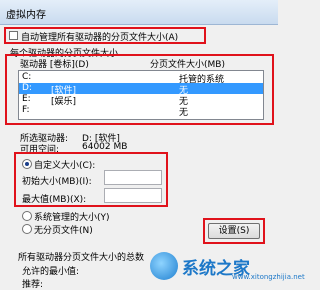 The height and width of the screenshot is (290, 320). I want to click on title-bar: 虚拟内存, so click(139, 12).